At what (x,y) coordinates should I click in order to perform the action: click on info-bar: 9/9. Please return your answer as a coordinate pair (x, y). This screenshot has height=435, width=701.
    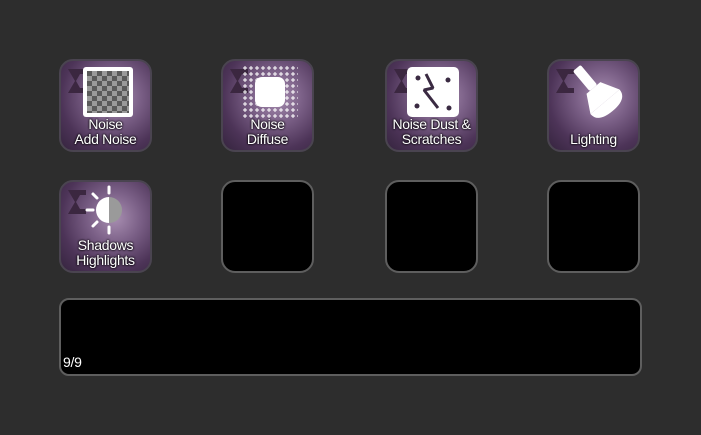
    Looking at the image, I should click on (350, 337).